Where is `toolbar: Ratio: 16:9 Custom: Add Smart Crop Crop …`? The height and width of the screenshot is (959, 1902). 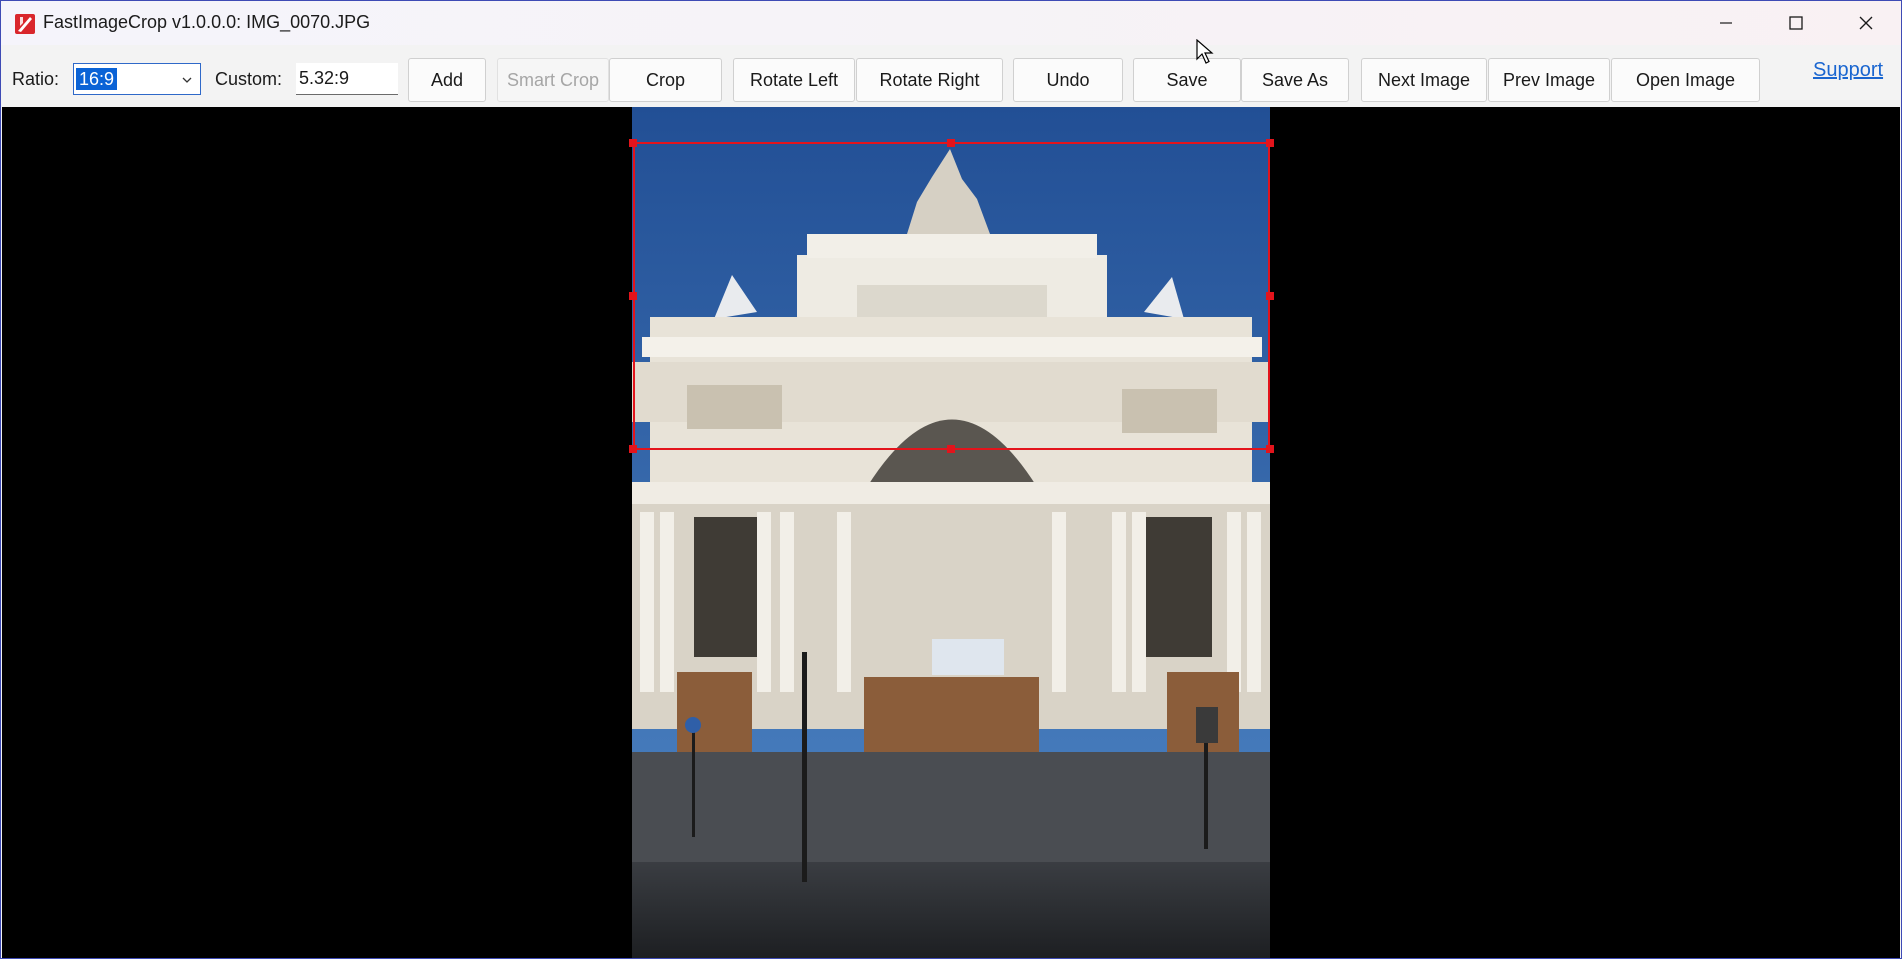
toolbar: Ratio: 16:9 Custom: Add Smart Crop Crop … is located at coordinates (951, 76).